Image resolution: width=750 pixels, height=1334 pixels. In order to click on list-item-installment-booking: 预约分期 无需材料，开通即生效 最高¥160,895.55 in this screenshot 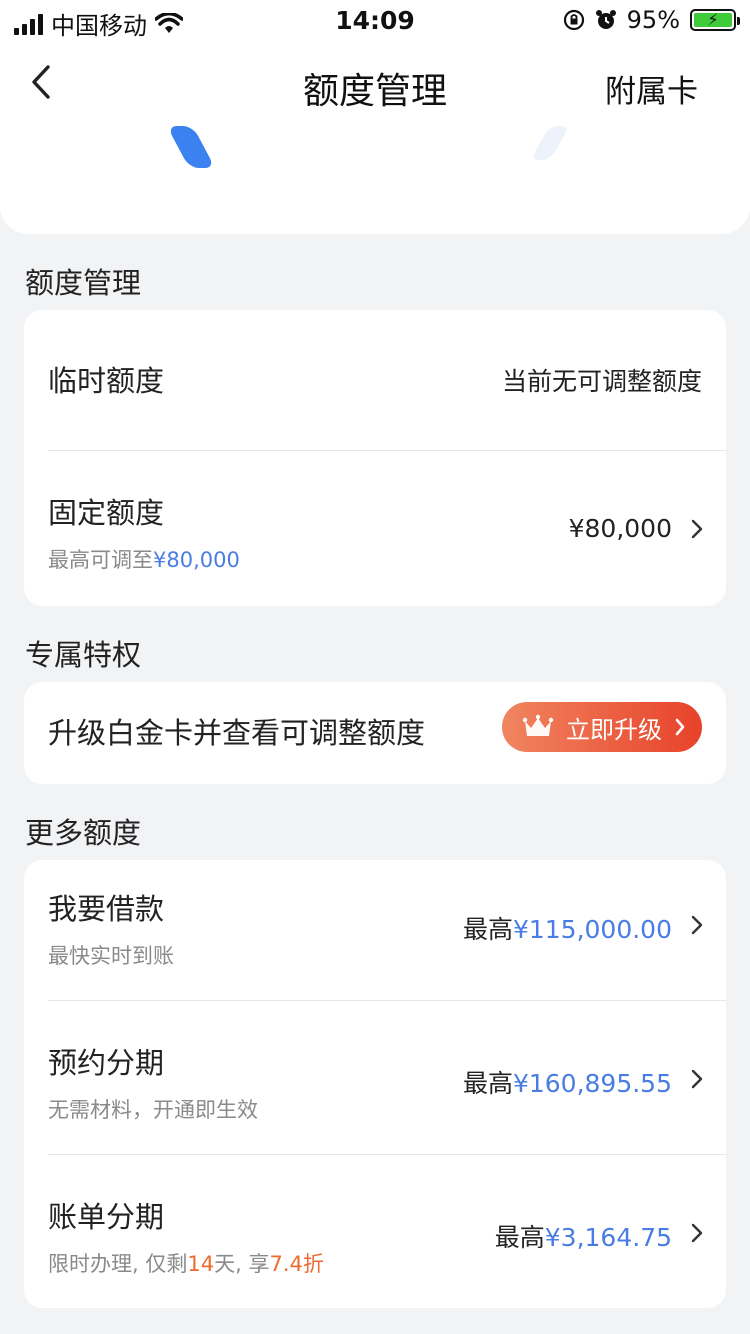, I will do `click(375, 1077)`.